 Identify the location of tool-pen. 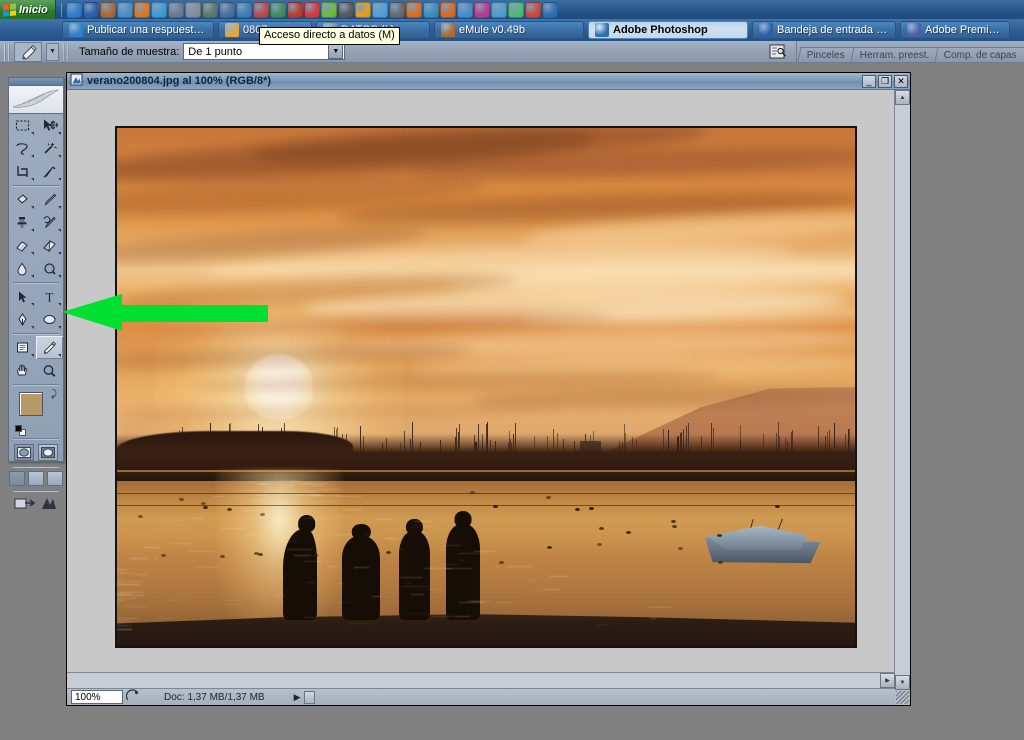
(22, 319).